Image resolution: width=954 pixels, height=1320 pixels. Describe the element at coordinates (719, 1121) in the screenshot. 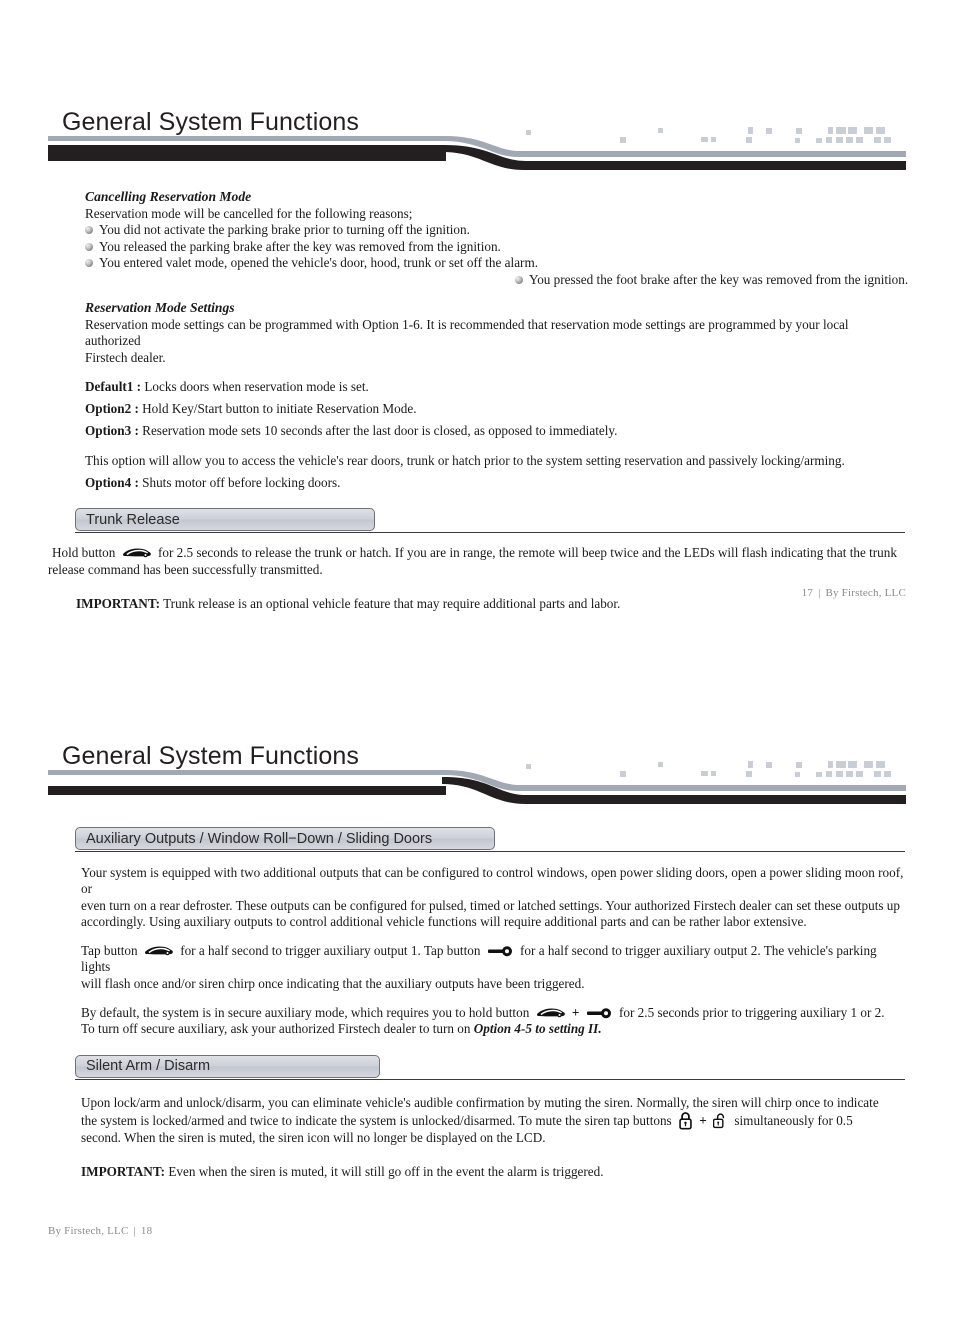

I see `lock-open-icon` at that location.